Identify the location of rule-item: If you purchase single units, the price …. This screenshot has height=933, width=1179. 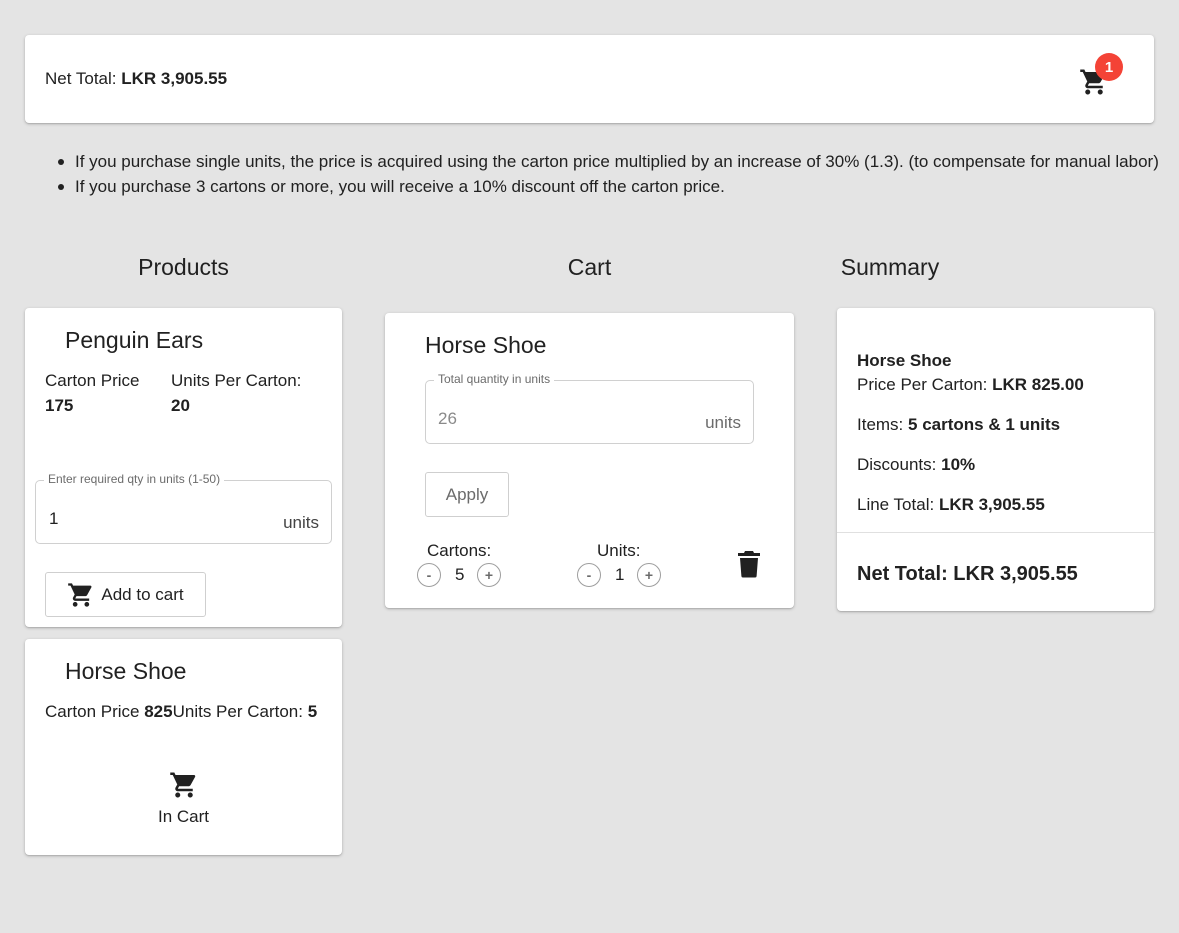
(609, 161).